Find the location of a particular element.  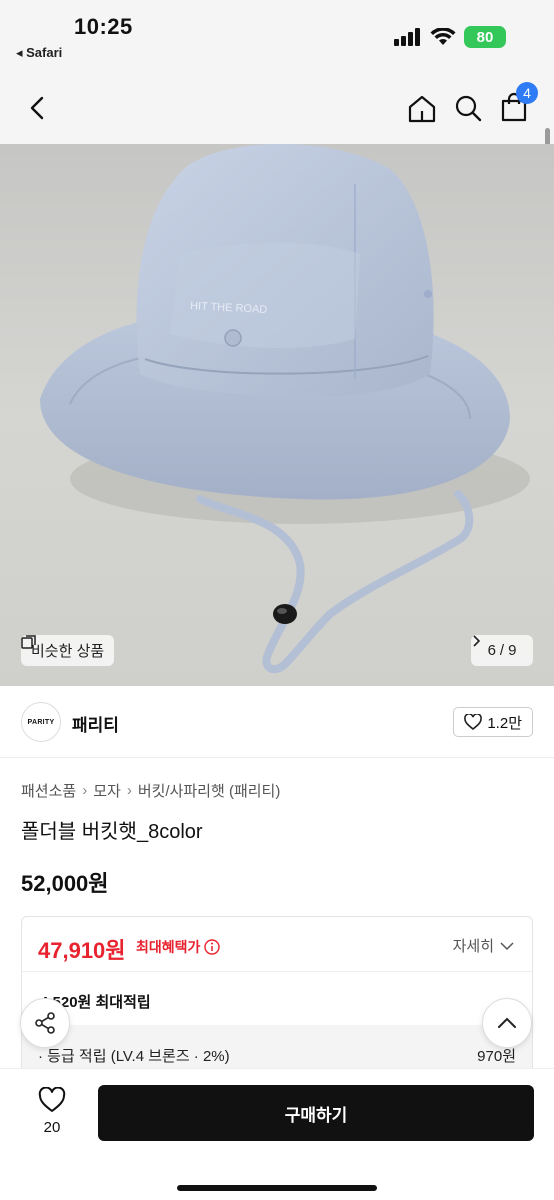

back-to-safari-link: ◂ Safari is located at coordinates (39, 53).